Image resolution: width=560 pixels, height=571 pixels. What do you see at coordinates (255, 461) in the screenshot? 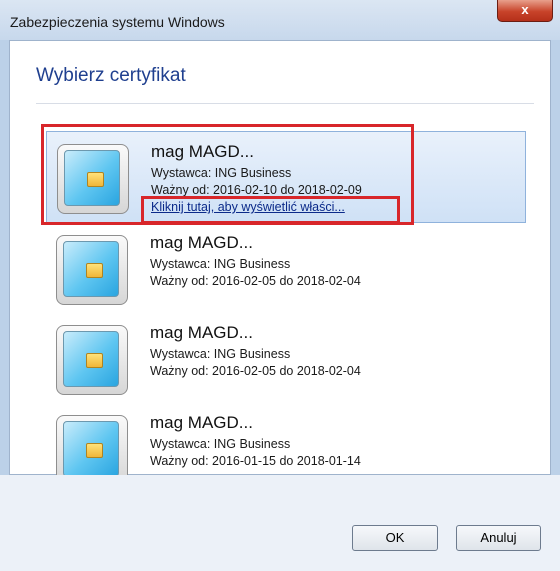
I see `certificate-validity: Ważny od: 2016-01-15 do 2018-01-14` at bounding box center [255, 461].